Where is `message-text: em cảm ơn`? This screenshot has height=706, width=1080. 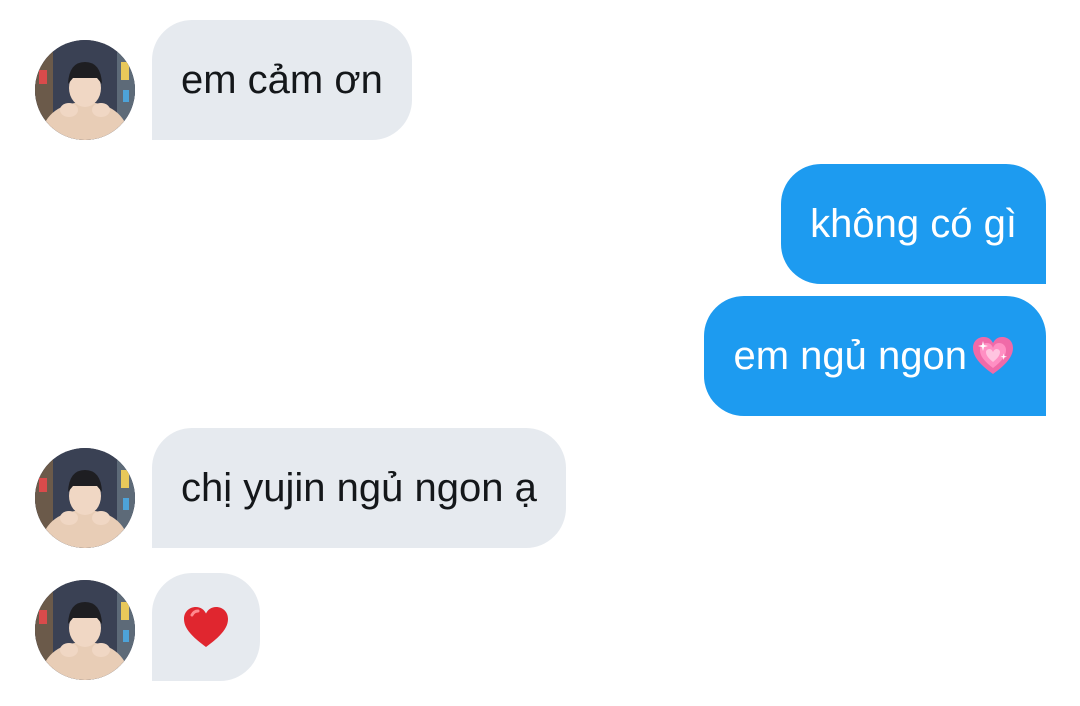 message-text: em cảm ơn is located at coordinates (282, 80).